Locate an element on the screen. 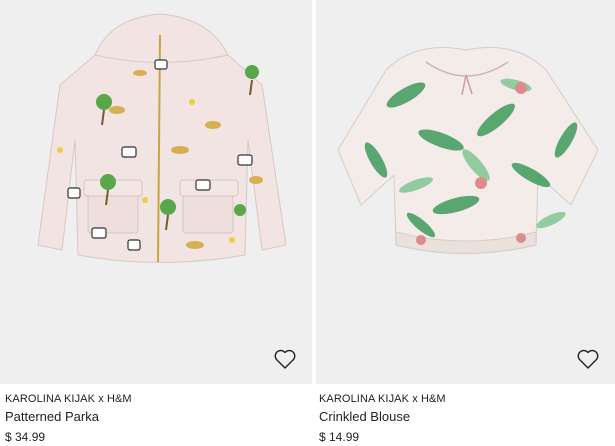 The width and height of the screenshot is (615, 446). product-name-link: Patterned Parka is located at coordinates (158, 416).